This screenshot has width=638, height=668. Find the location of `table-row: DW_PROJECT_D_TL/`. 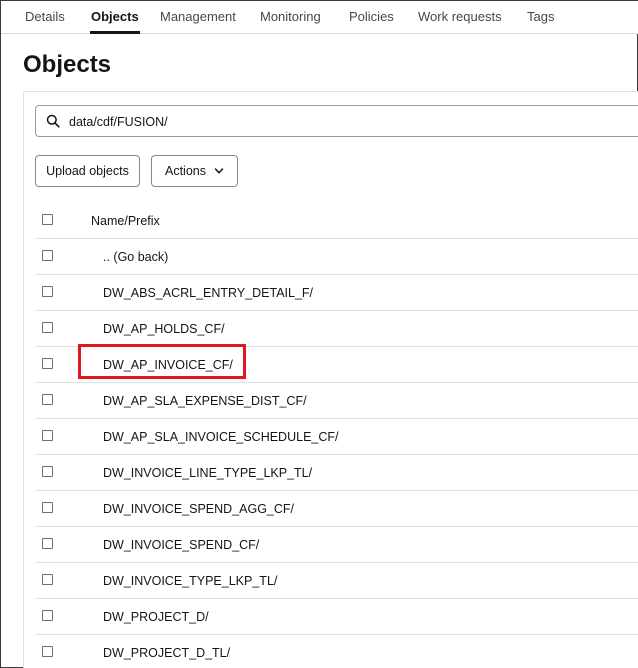

table-row: DW_PROJECT_D_TL/ is located at coordinates (336, 651).